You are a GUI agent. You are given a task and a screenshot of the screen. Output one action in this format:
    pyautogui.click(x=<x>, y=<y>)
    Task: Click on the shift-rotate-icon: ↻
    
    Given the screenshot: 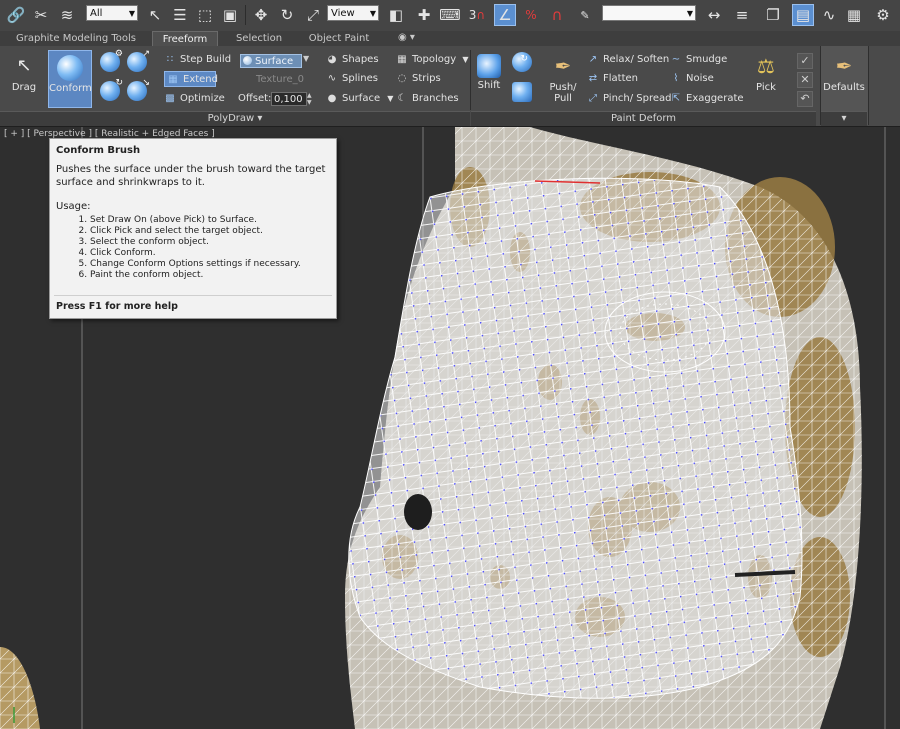 What is the action you would take?
    pyautogui.click(x=522, y=62)
    